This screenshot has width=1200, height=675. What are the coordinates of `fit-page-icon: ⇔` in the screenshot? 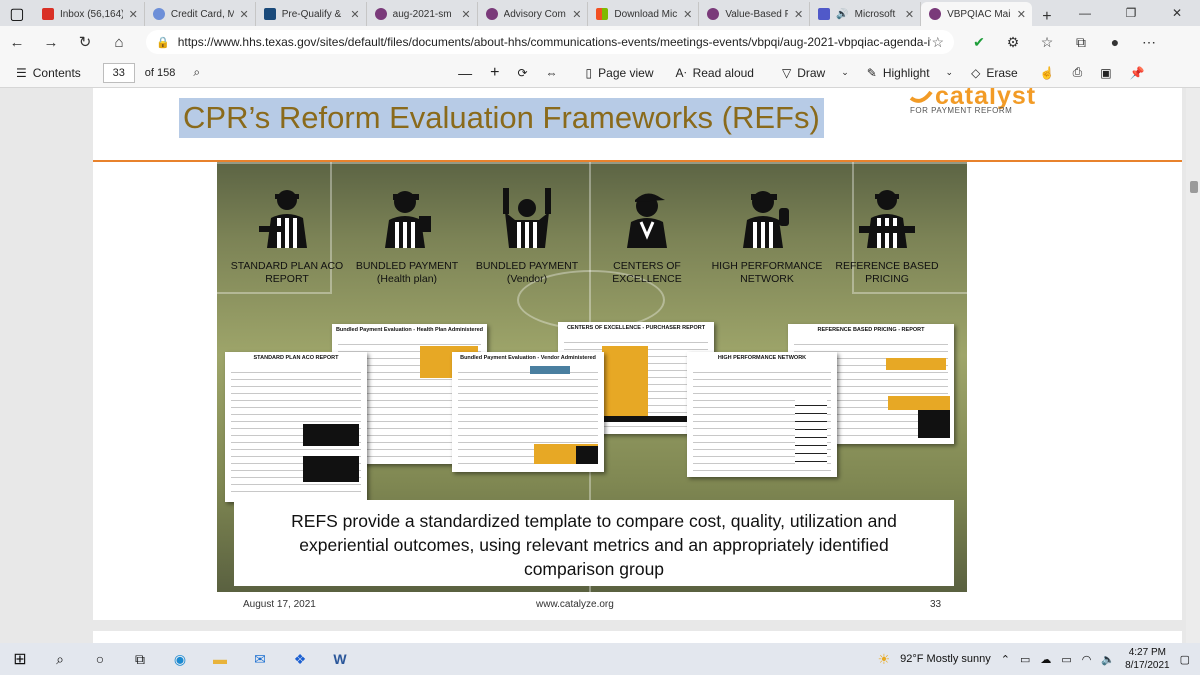 It's located at (552, 73).